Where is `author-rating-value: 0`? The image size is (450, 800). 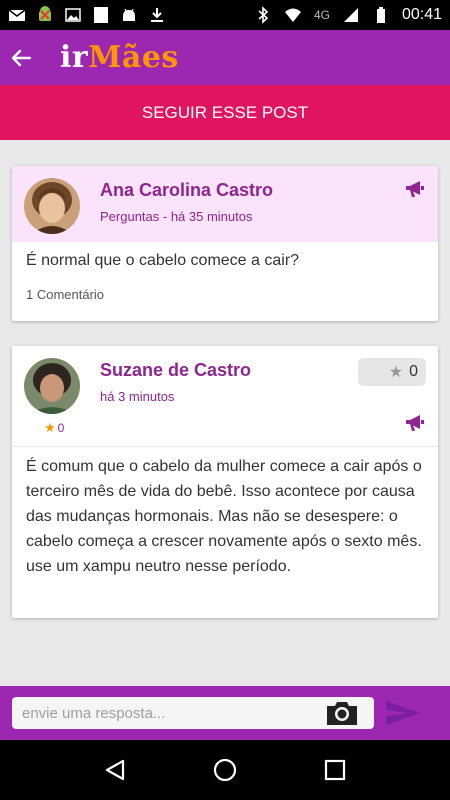 author-rating-value: 0 is located at coordinates (61, 428).